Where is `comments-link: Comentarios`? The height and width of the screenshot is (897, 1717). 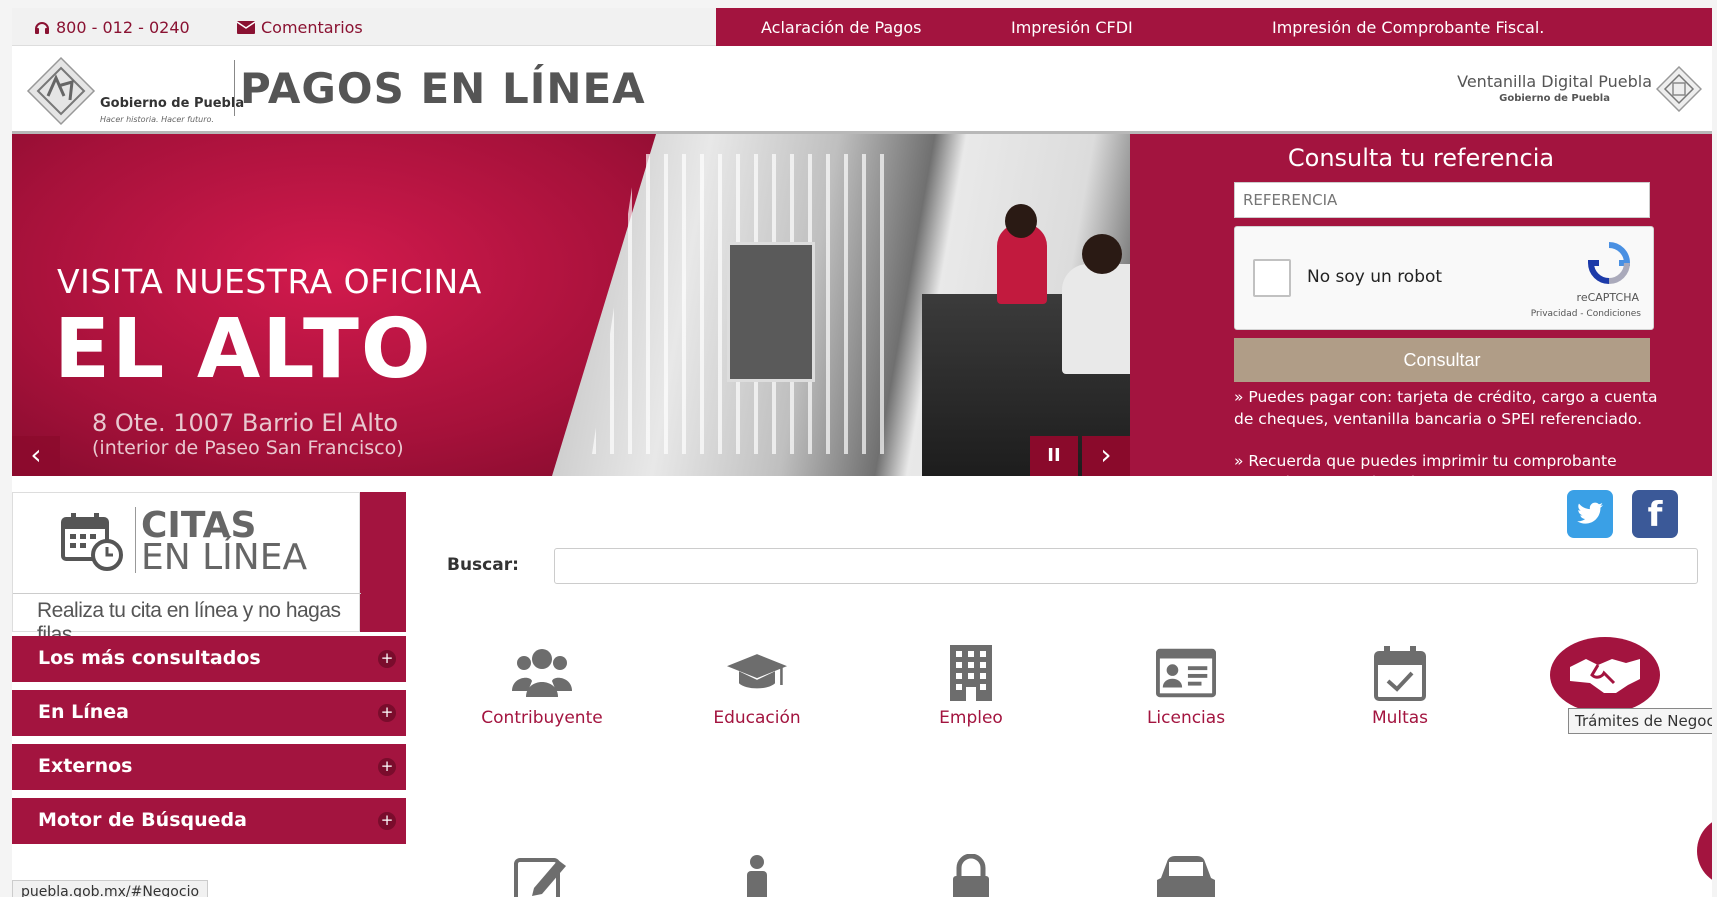 comments-link: Comentarios is located at coordinates (300, 27).